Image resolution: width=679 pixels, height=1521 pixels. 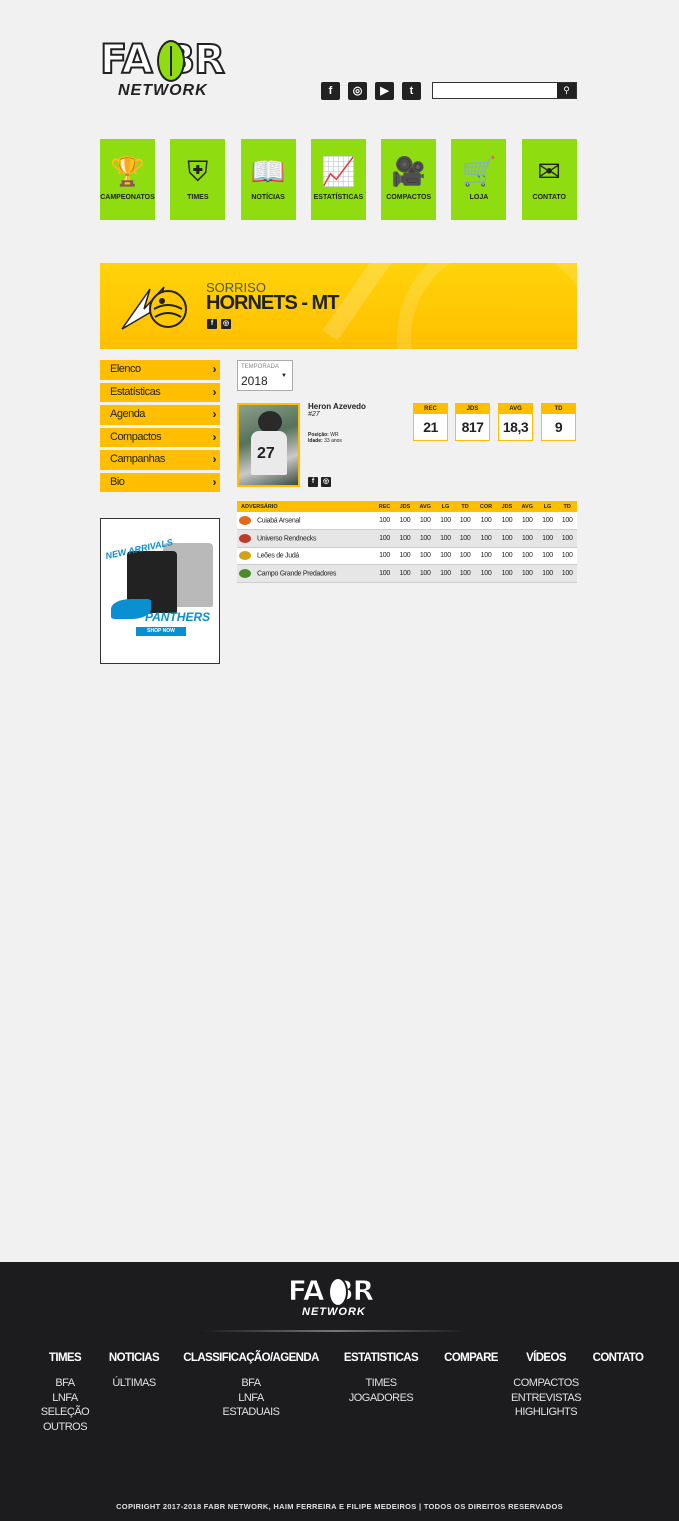 I want to click on footer-heading: TIMES, so click(x=65, y=1358).